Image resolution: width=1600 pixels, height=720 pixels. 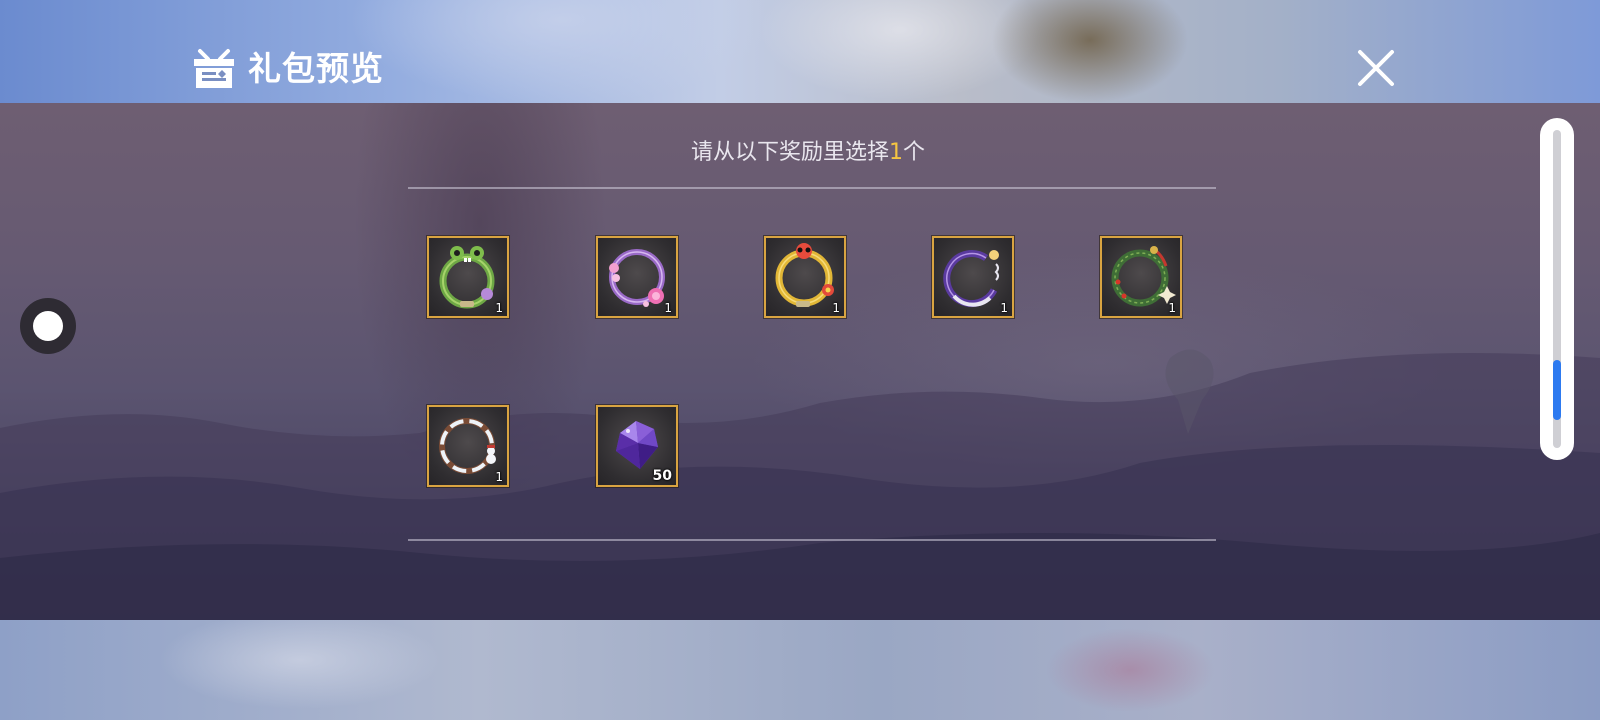 What do you see at coordinates (789, 152) in the screenshot?
I see `instruction-prefix: 请从以下奖励里选择` at bounding box center [789, 152].